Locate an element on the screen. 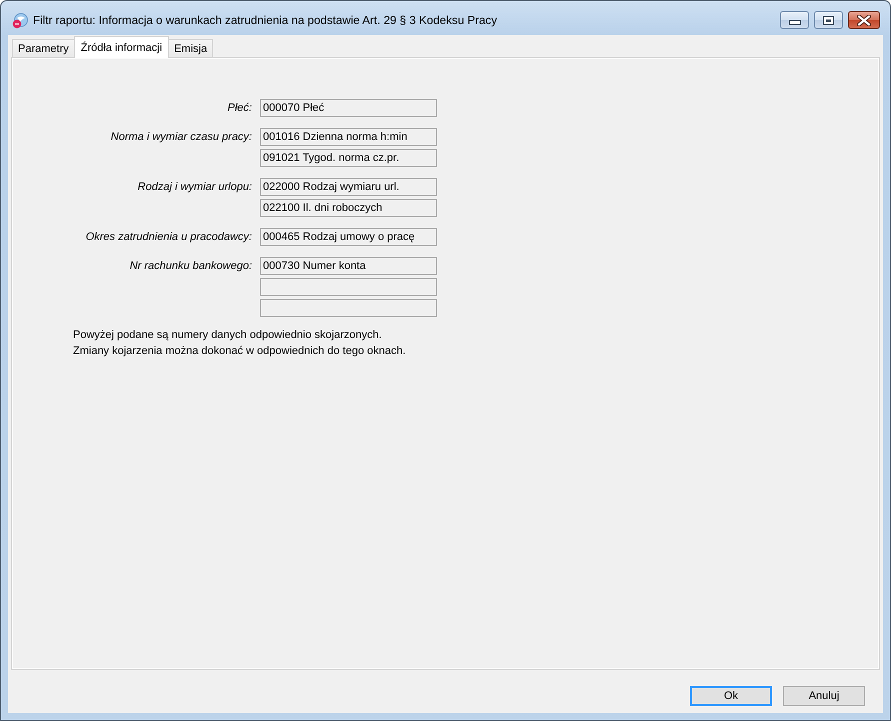 The height and width of the screenshot is (721, 891). source-field: 022100 Il. dni roboczych is located at coordinates (348, 208).